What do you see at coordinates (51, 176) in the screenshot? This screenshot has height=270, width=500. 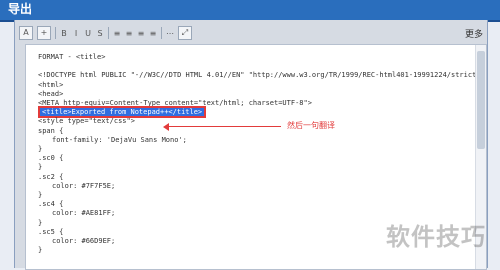 I see `code-line: .sc2 {` at bounding box center [51, 176].